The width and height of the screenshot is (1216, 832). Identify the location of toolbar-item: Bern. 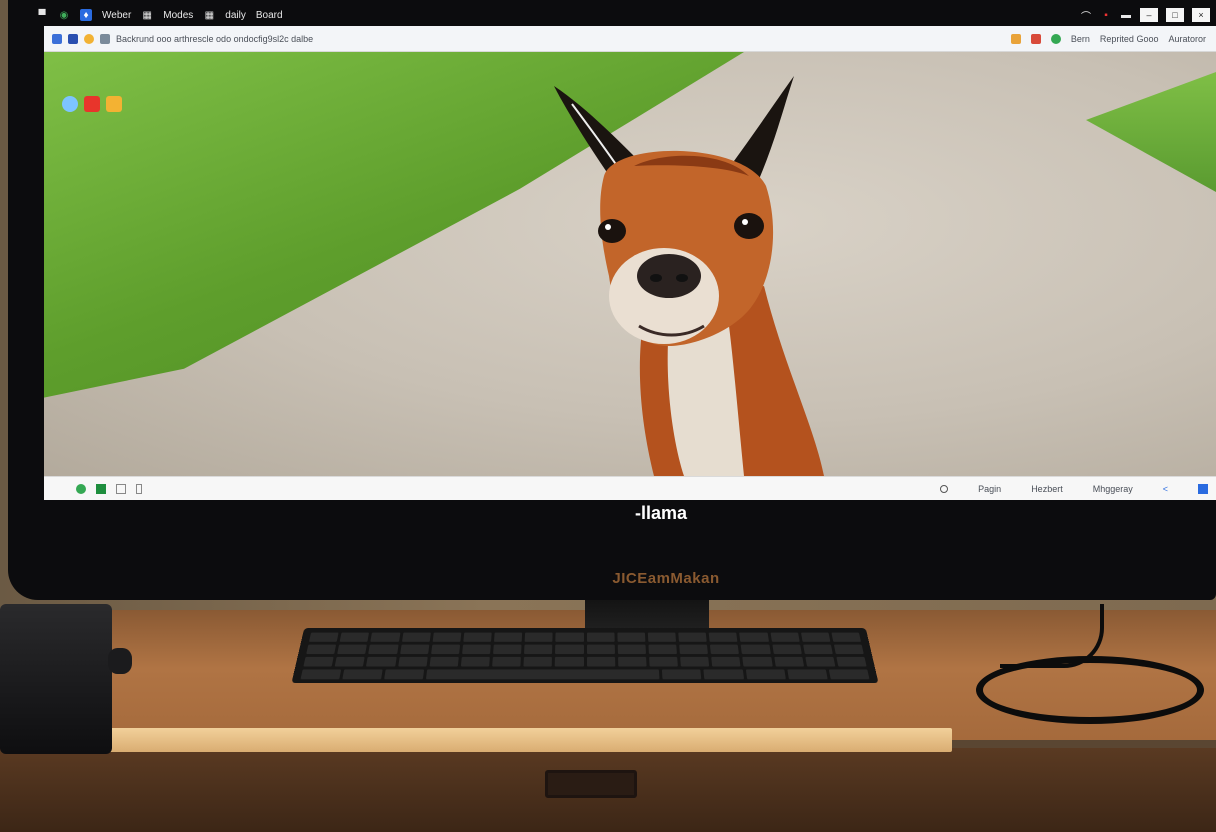
(1080, 39).